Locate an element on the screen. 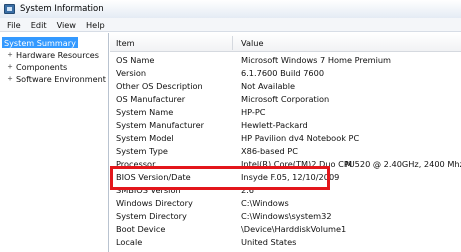 The height and width of the screenshot is (252, 461). row-item: Other OS Description is located at coordinates (159, 86).